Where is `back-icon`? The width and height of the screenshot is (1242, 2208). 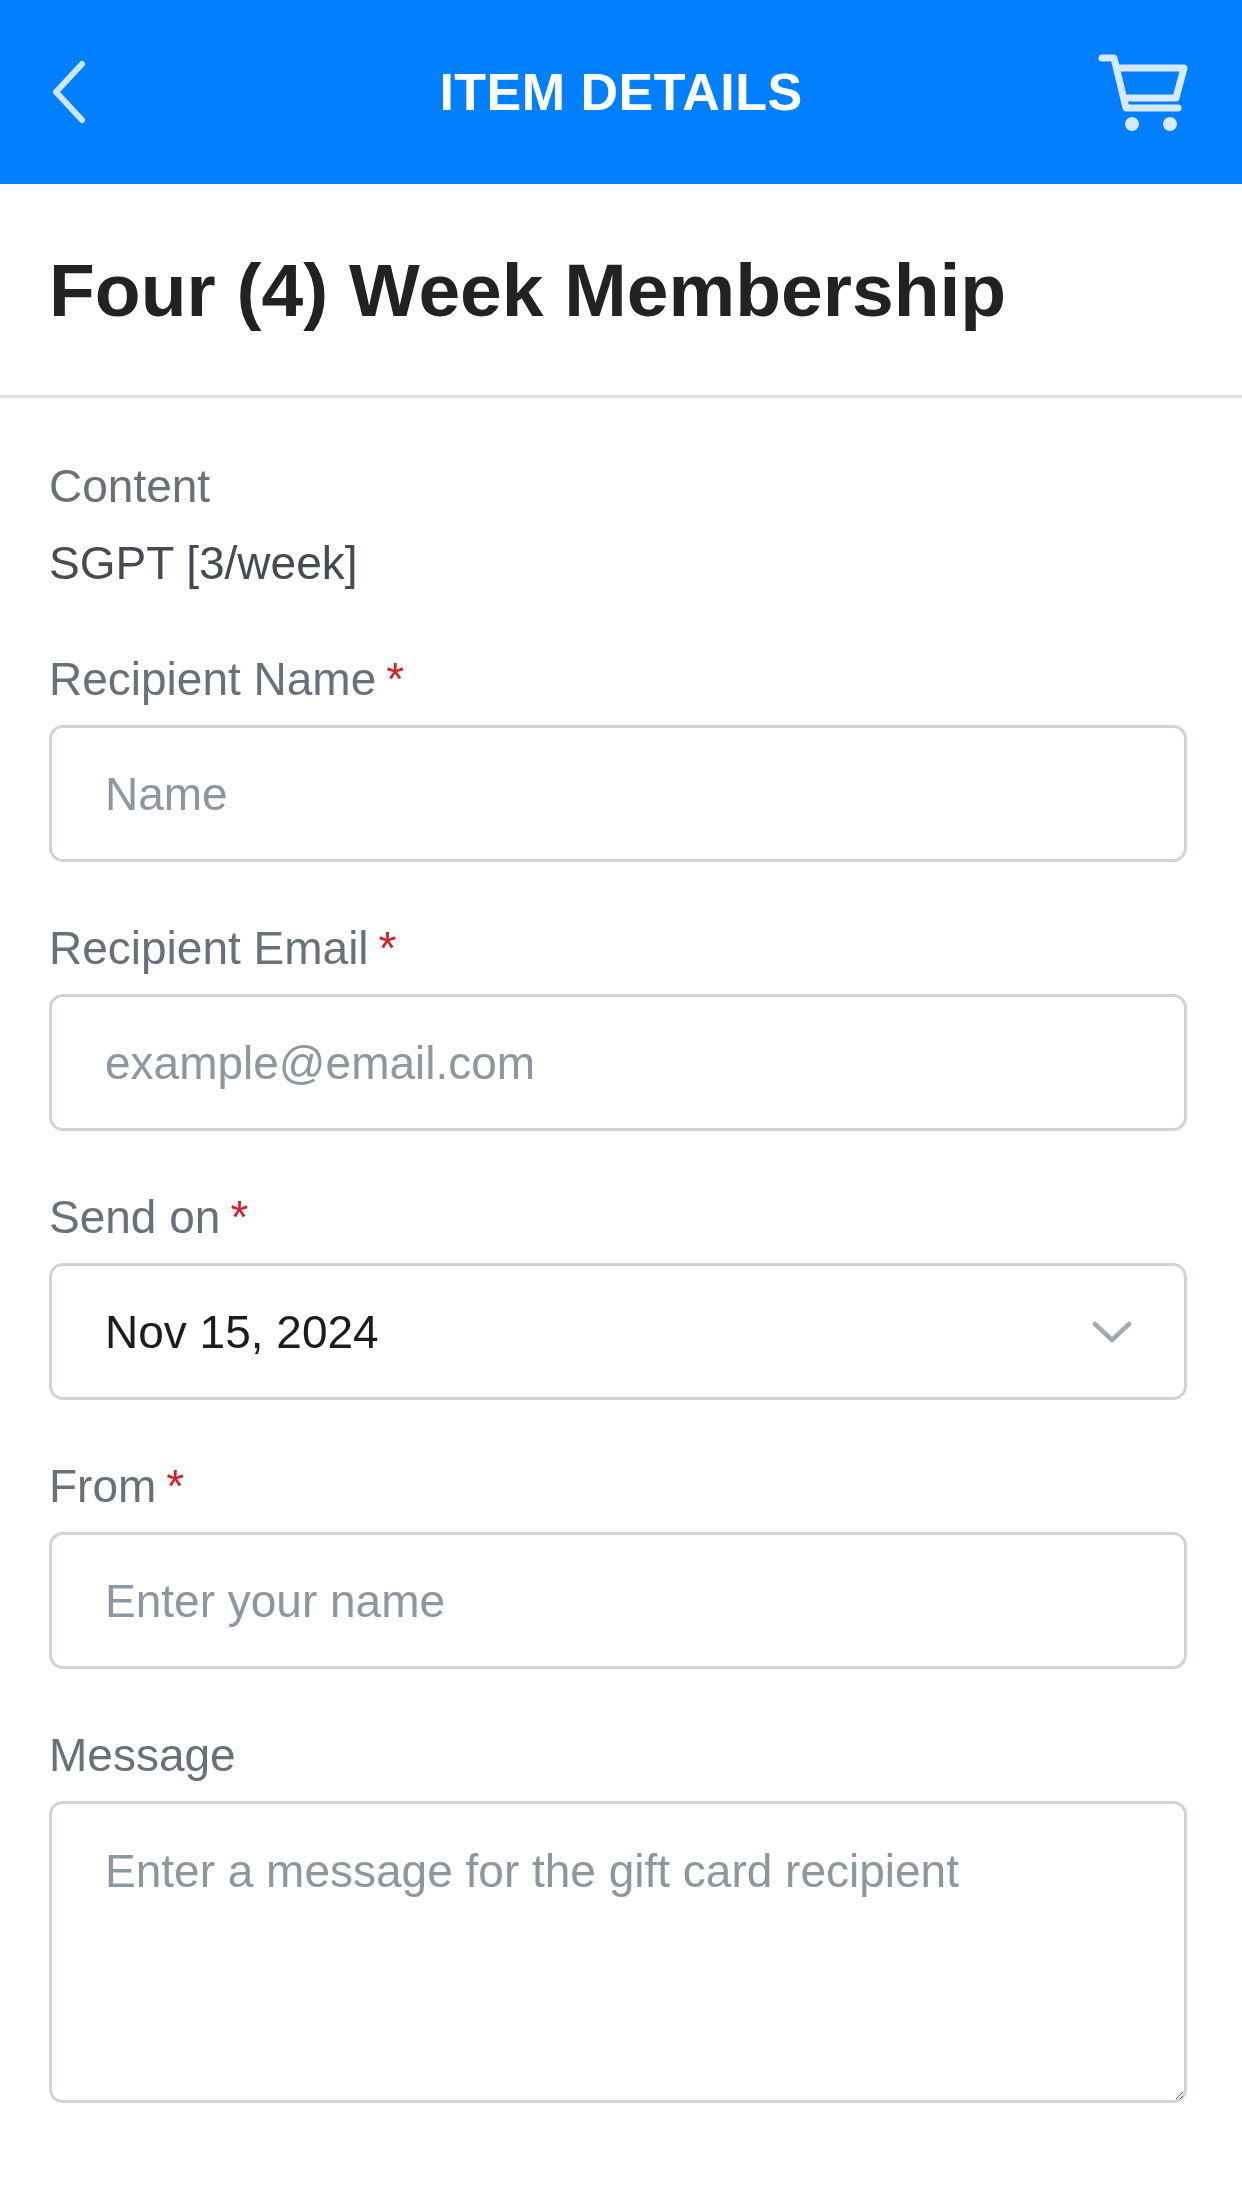
back-icon is located at coordinates (69, 92).